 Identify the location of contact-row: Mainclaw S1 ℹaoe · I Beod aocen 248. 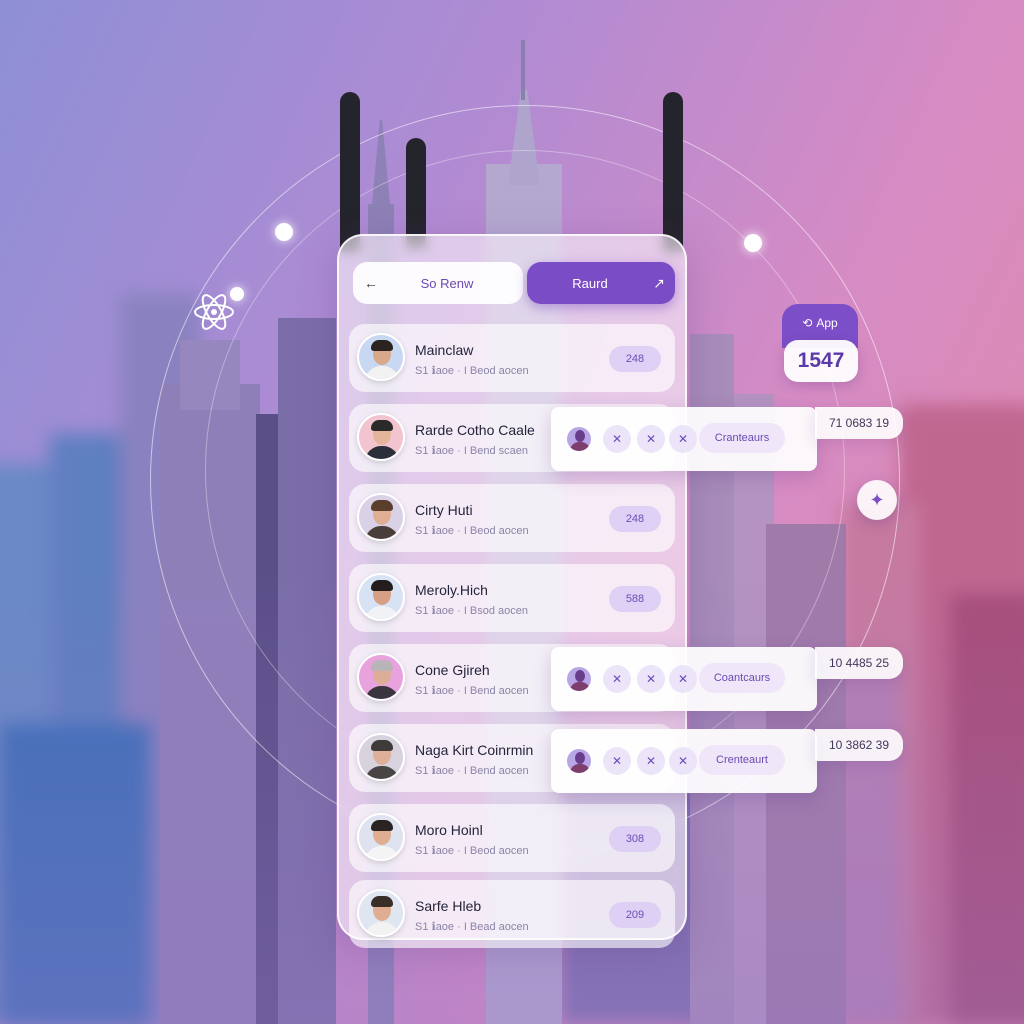
(512, 358).